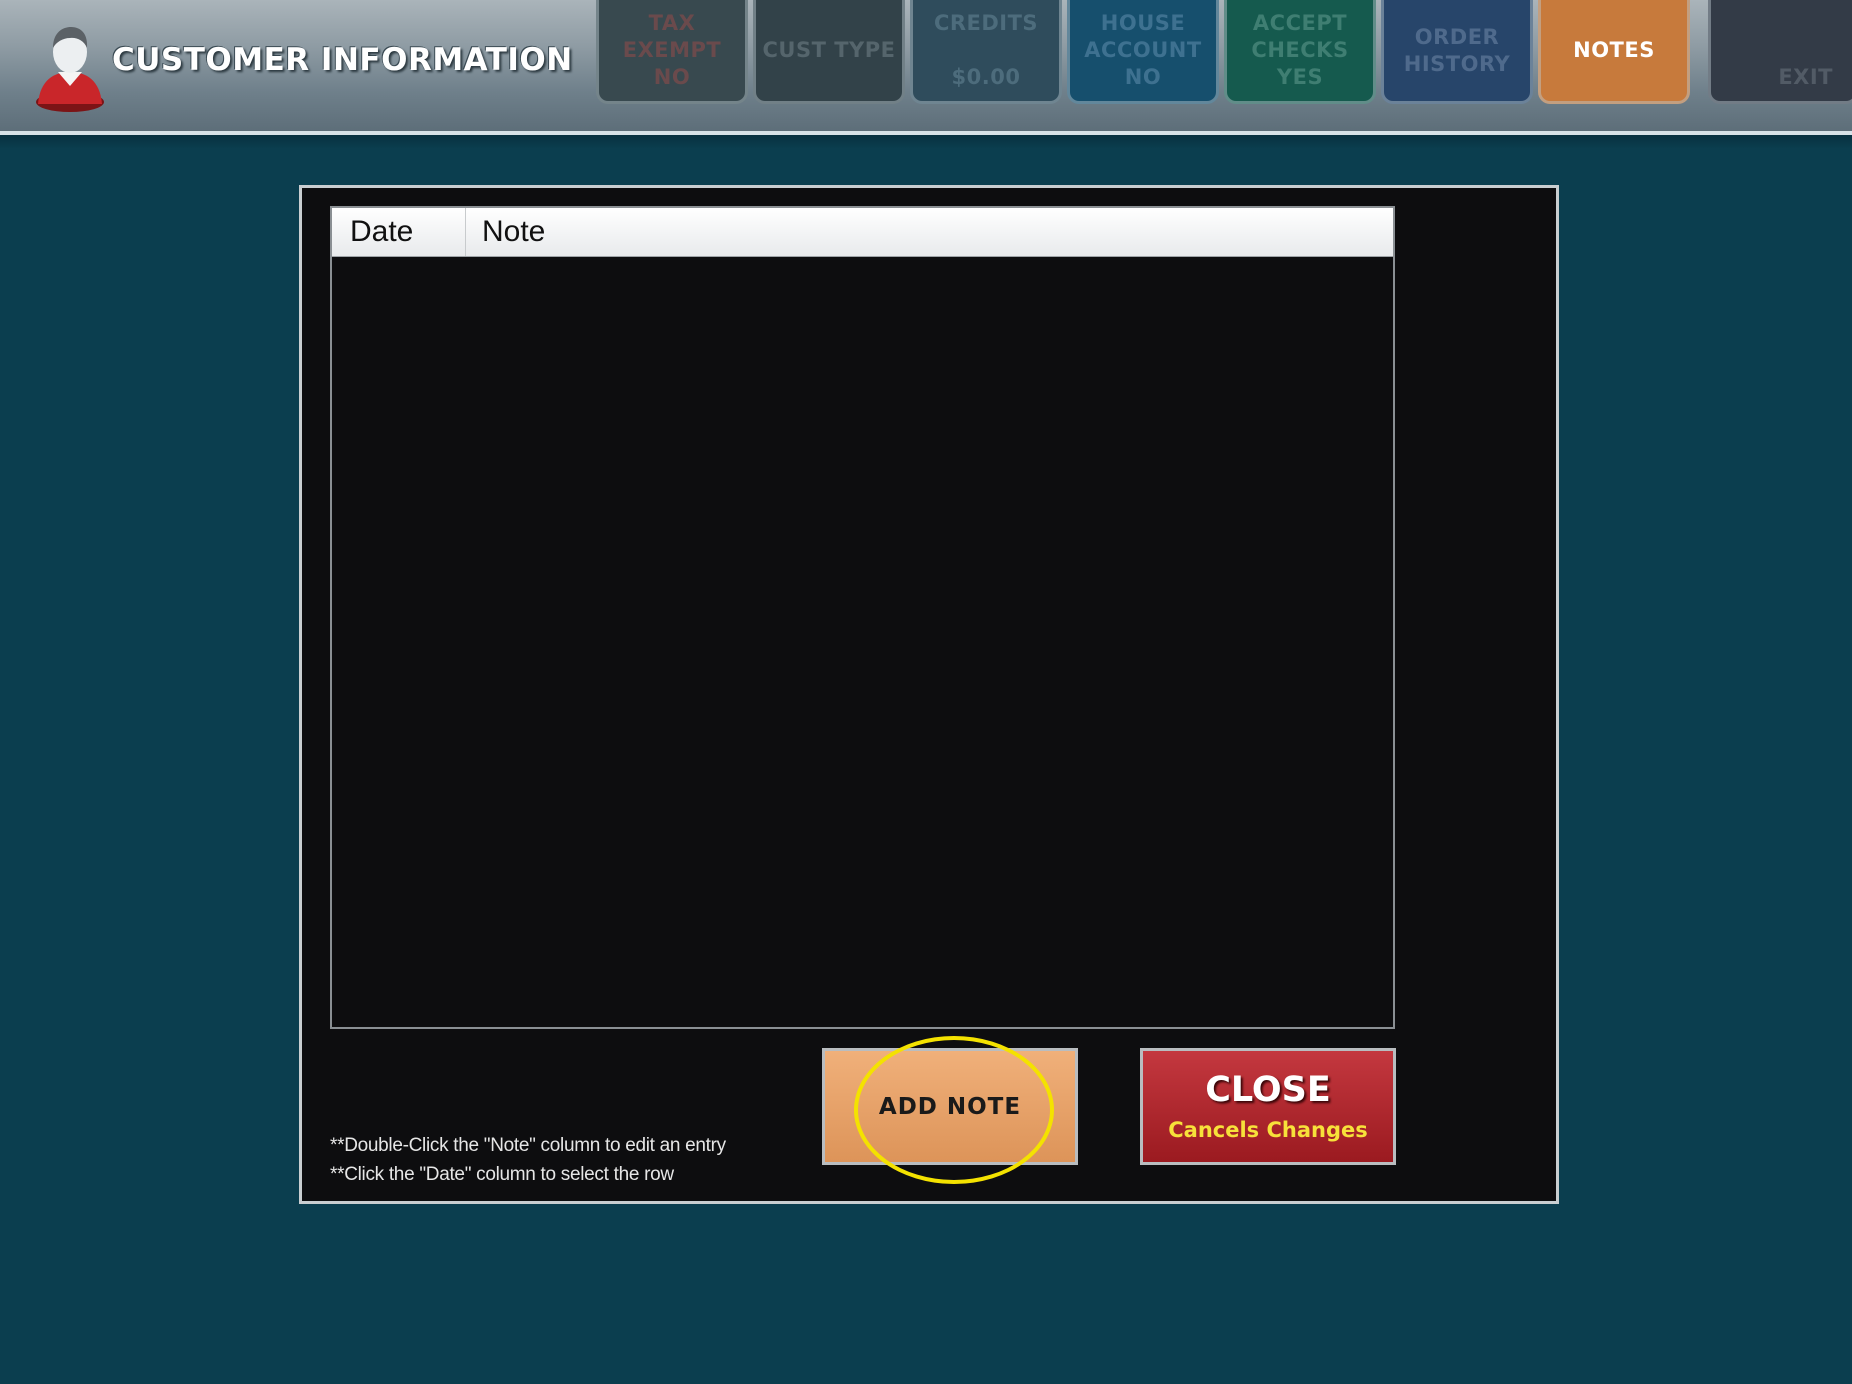  What do you see at coordinates (986, 77) in the screenshot?
I see `tab-credits-value: $0.00` at bounding box center [986, 77].